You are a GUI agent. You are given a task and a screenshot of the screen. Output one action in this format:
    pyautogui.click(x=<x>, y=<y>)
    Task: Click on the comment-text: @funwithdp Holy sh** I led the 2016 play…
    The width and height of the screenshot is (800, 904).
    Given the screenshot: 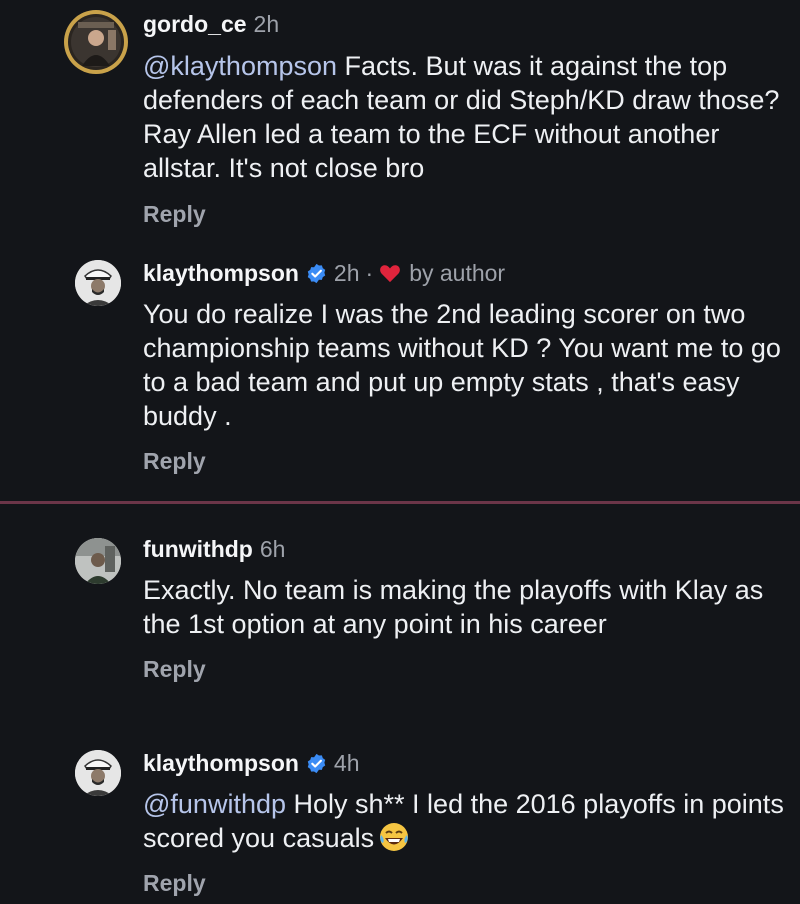 What is the action you would take?
    pyautogui.click(x=468, y=821)
    